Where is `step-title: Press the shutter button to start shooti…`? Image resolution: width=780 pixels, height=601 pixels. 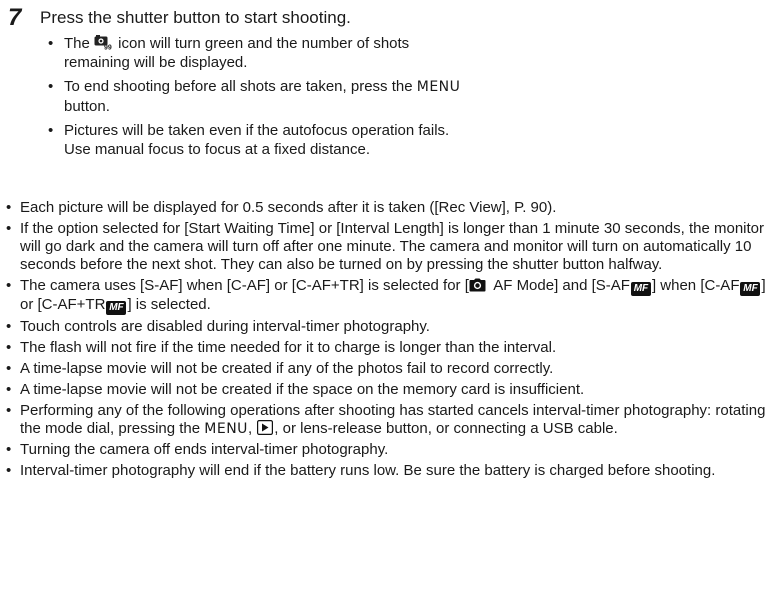
step-title: Press the shutter button to start shooti… is located at coordinates (195, 17).